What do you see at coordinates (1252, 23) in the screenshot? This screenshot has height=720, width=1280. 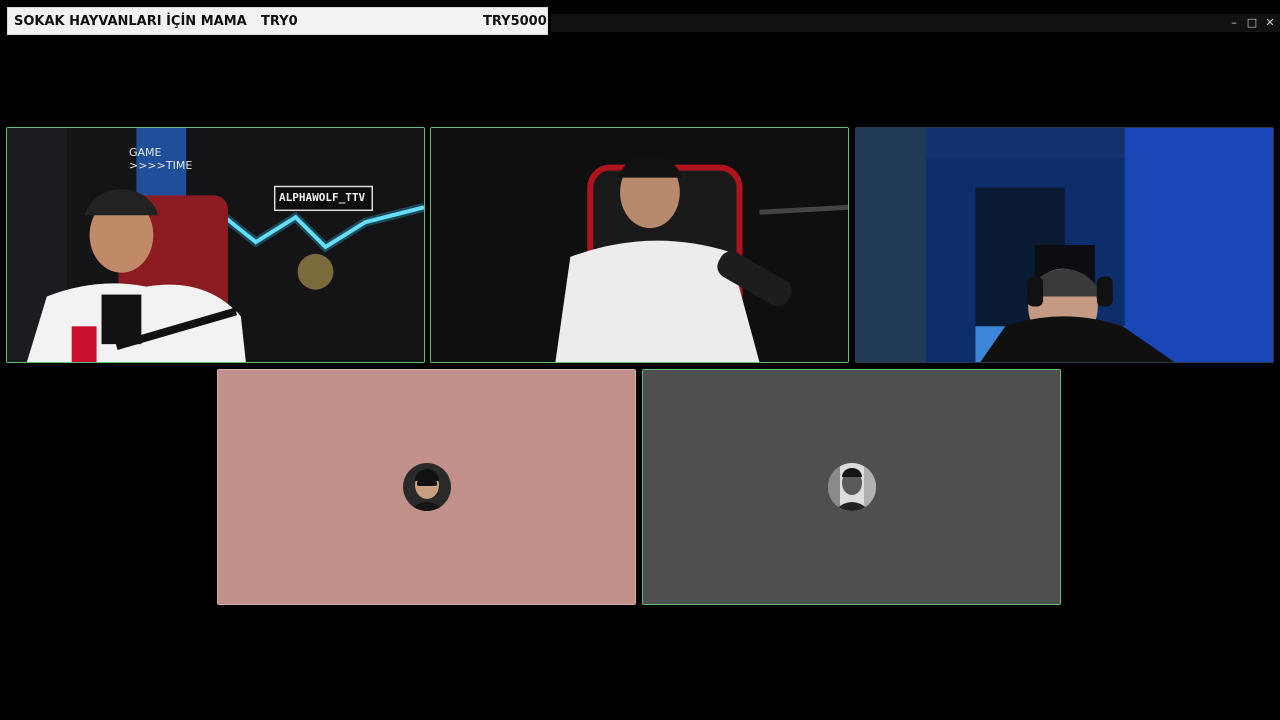 I see `maximize-icon: □` at bounding box center [1252, 23].